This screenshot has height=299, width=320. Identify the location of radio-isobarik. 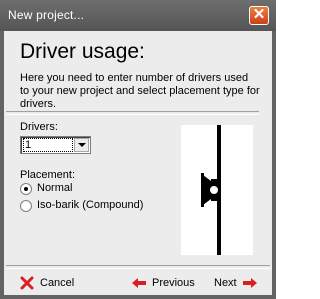
(26, 206).